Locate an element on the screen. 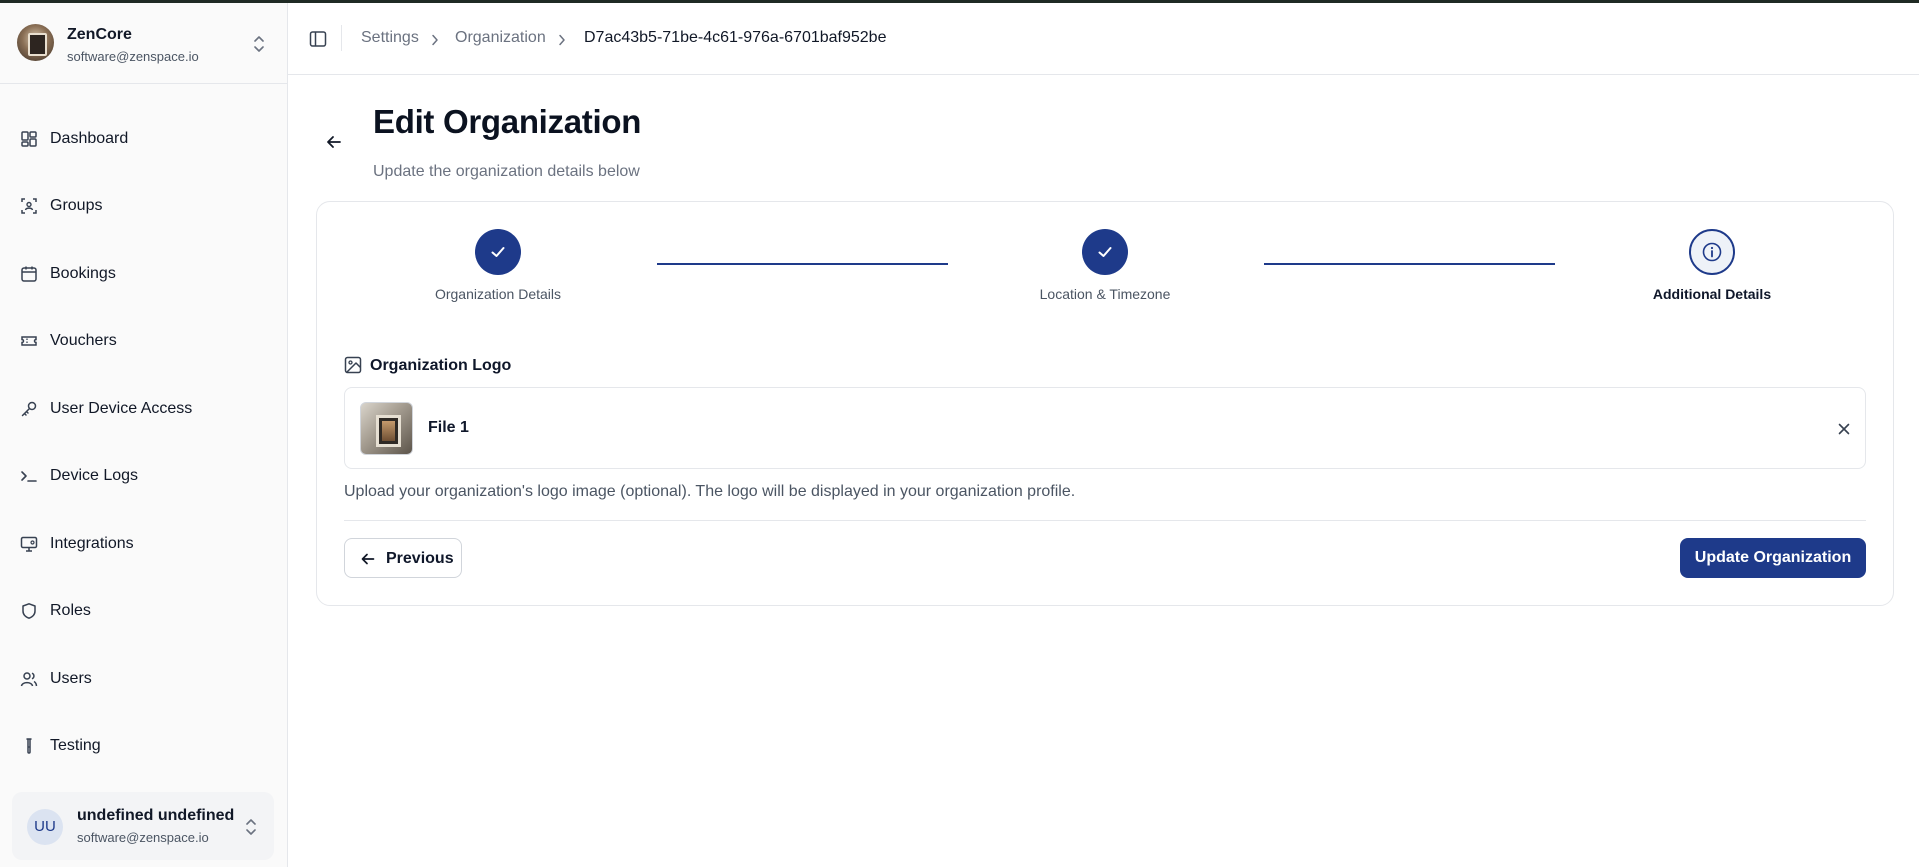 The width and height of the screenshot is (1919, 867). terminal-icon is located at coordinates (29, 476).